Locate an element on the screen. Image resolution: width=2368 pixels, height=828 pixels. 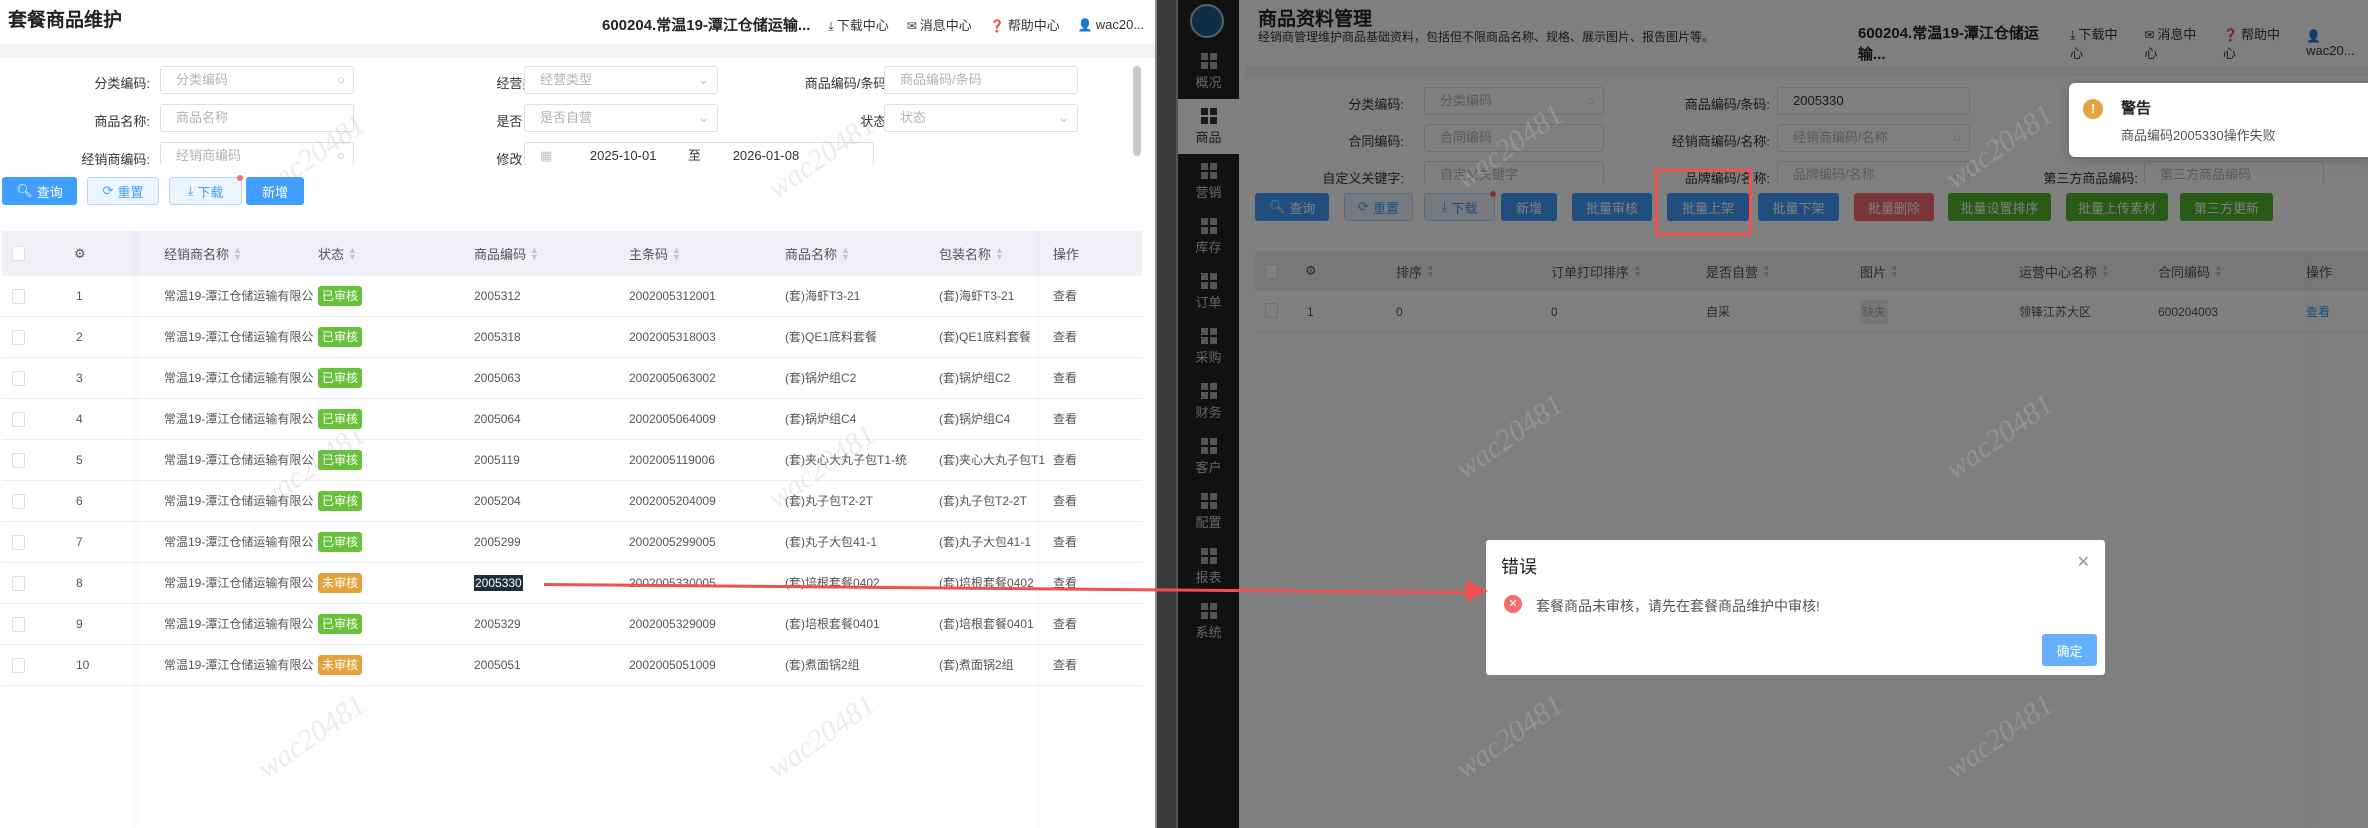
col-pack: 包装名称 ▲ ▼ is located at coordinates (971, 253).